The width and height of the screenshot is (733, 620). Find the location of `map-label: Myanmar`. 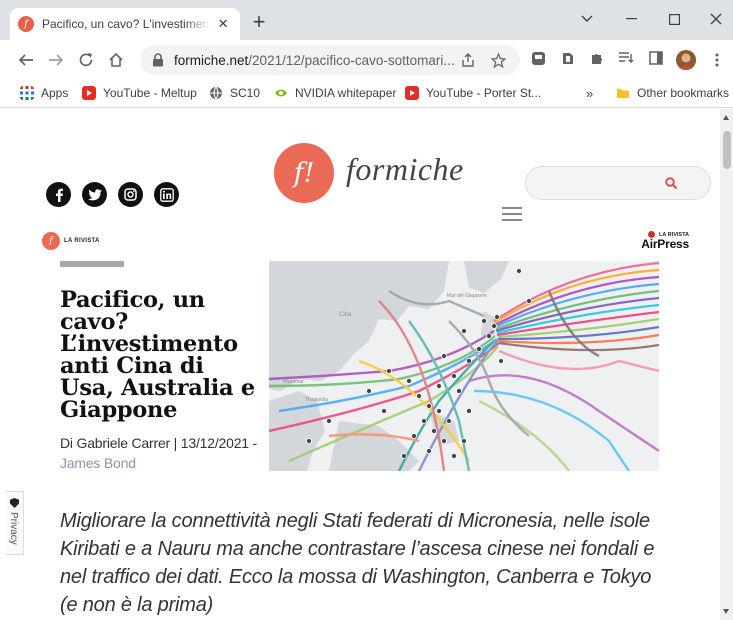

map-label: Myanmar is located at coordinates (293, 382).